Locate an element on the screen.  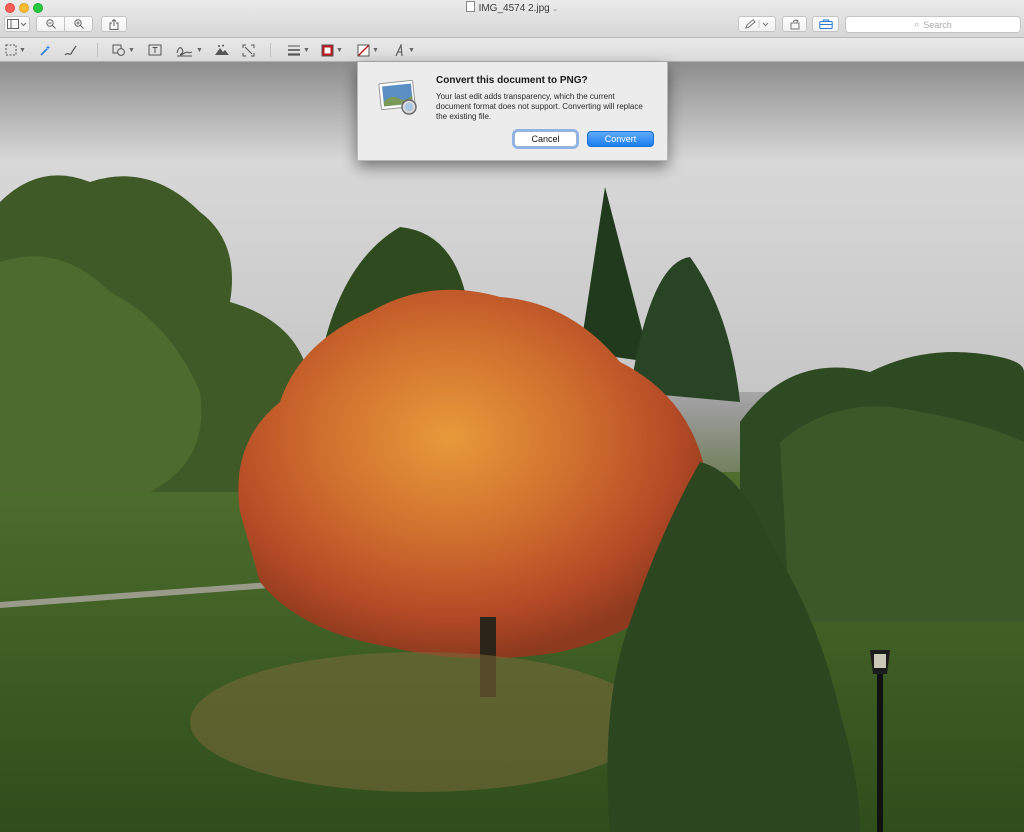
instant-alpha-tool is located at coordinates (45, 50).